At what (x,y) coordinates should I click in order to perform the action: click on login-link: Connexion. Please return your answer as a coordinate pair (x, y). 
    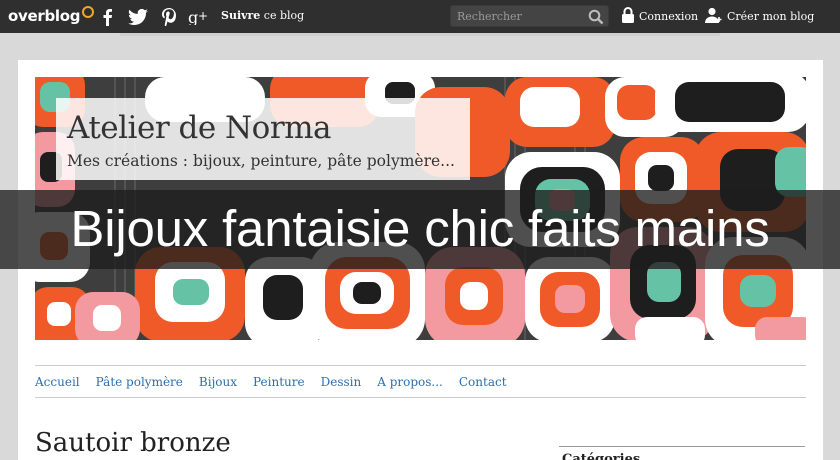
    Looking at the image, I should click on (660, 16).